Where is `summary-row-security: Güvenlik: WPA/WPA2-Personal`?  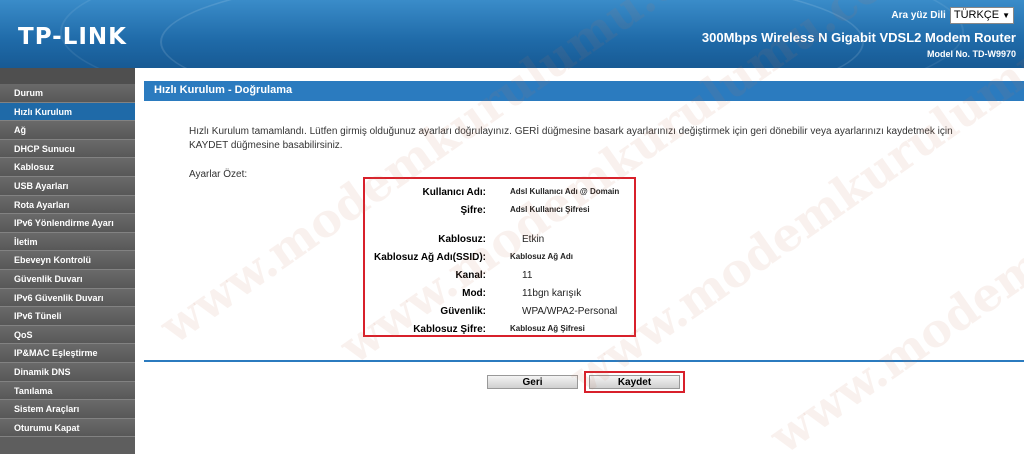
summary-row-security: Güvenlik: WPA/WPA2-Personal is located at coordinates (499, 313).